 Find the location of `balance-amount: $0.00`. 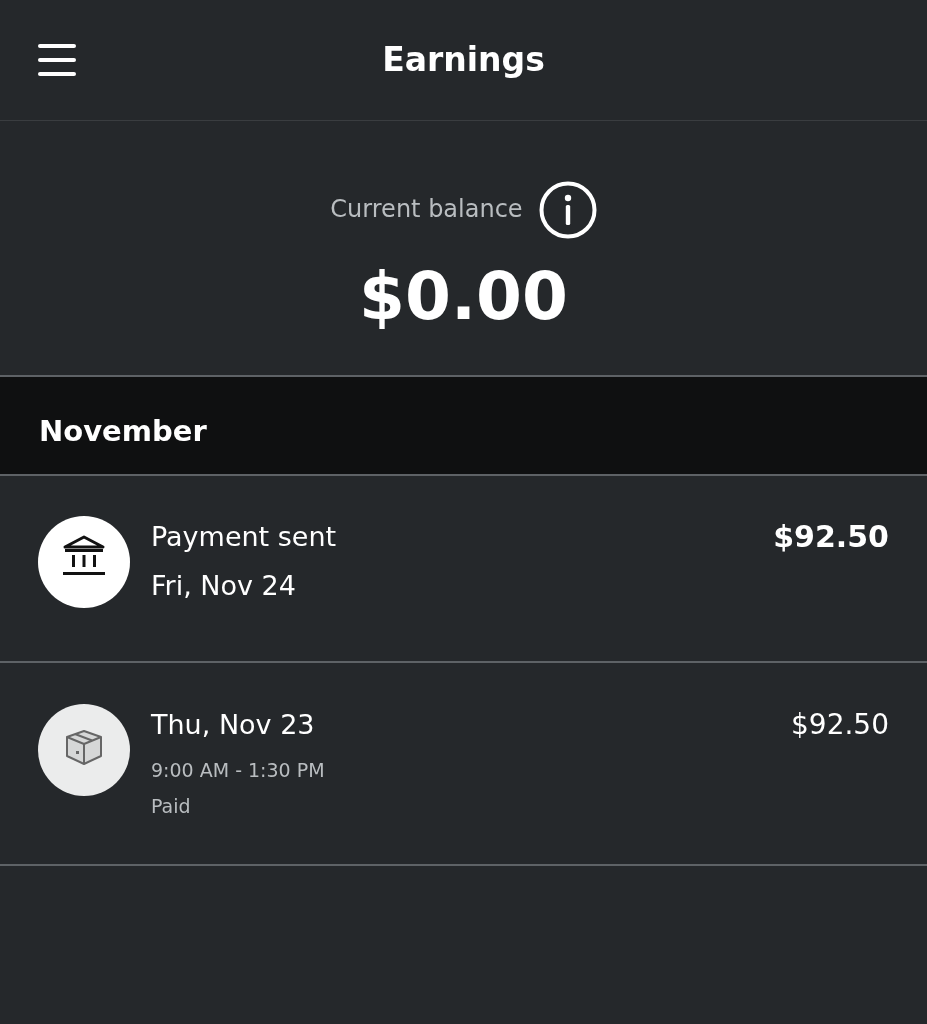

balance-amount: $0.00 is located at coordinates (463, 297).